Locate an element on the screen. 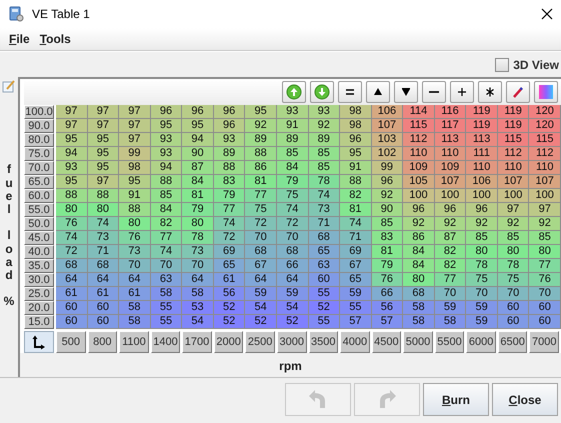 Image resolution: width=561 pixels, height=423 pixels. table-cell: 63 is located at coordinates (166, 280).